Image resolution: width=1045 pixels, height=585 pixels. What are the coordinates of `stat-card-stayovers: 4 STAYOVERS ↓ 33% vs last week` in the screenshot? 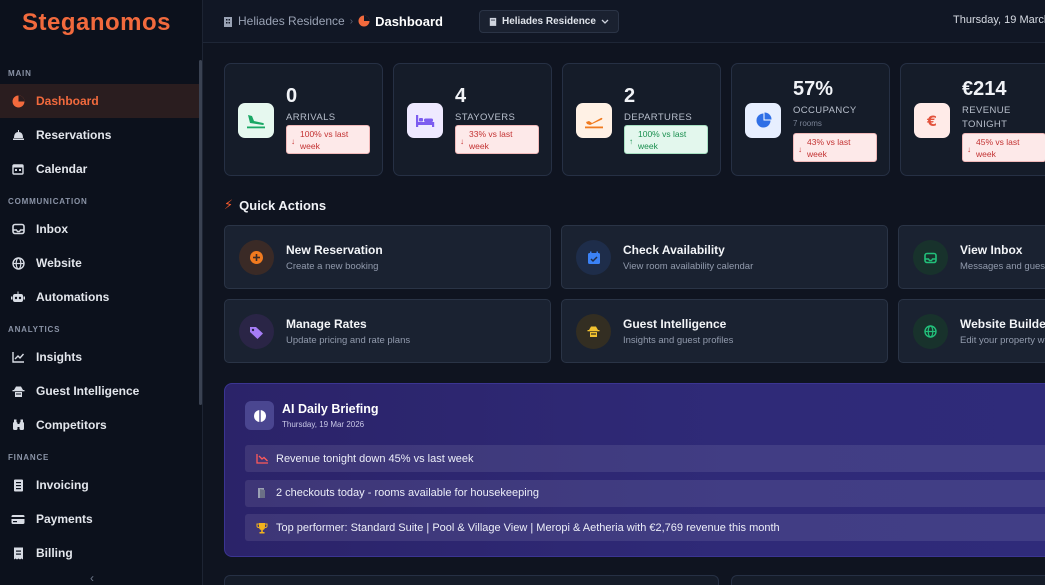 It's located at (472, 119).